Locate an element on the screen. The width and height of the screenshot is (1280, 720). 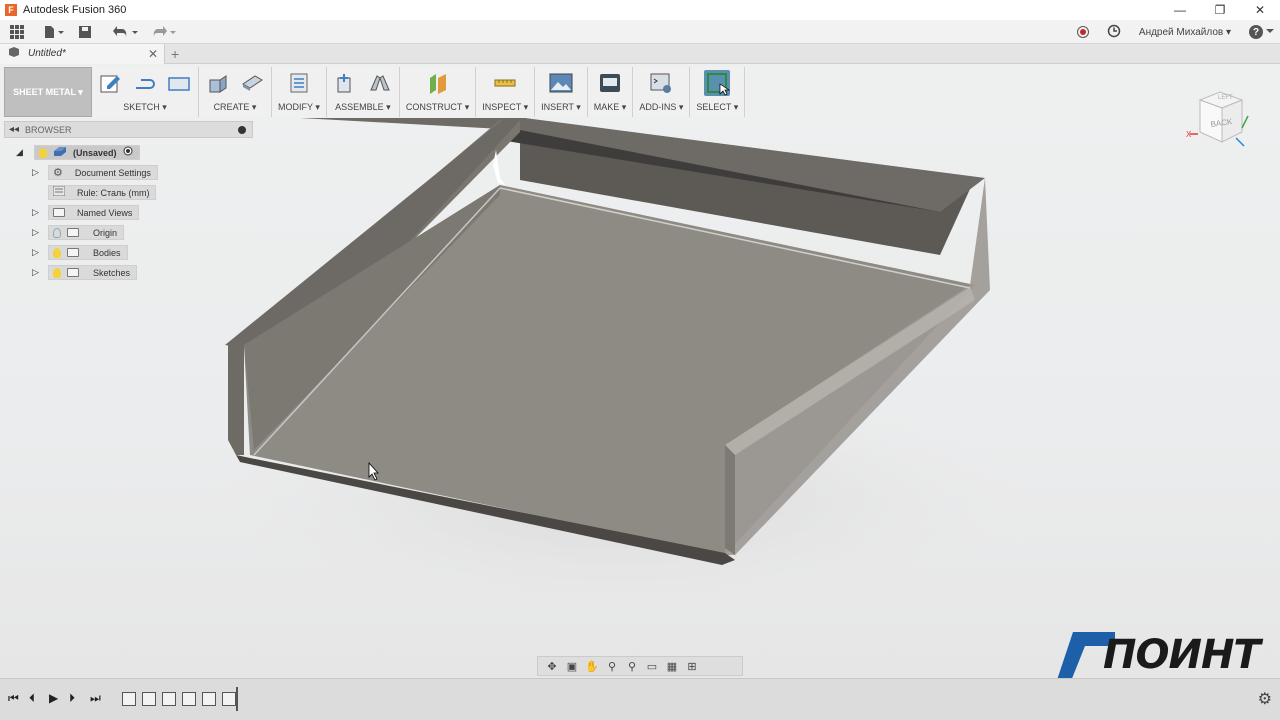
create-sketch-icon is located at coordinates (111, 83).